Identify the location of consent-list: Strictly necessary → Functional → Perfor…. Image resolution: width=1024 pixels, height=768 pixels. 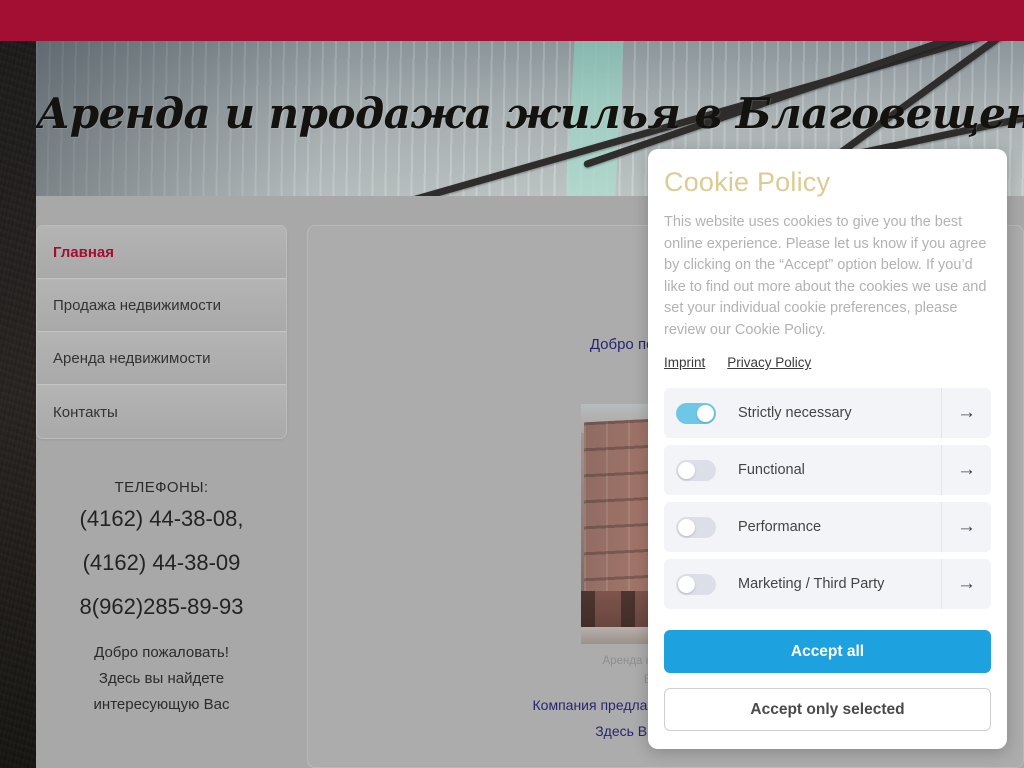
(827, 498).